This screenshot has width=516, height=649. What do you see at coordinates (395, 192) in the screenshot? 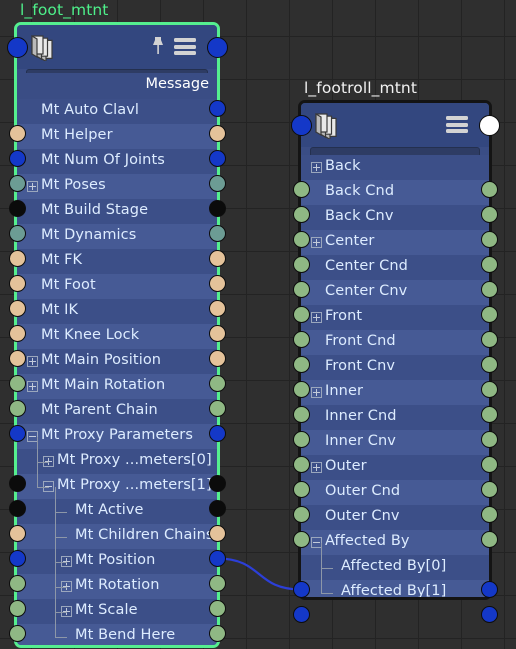
I see `node-row: Back Cnd` at bounding box center [395, 192].